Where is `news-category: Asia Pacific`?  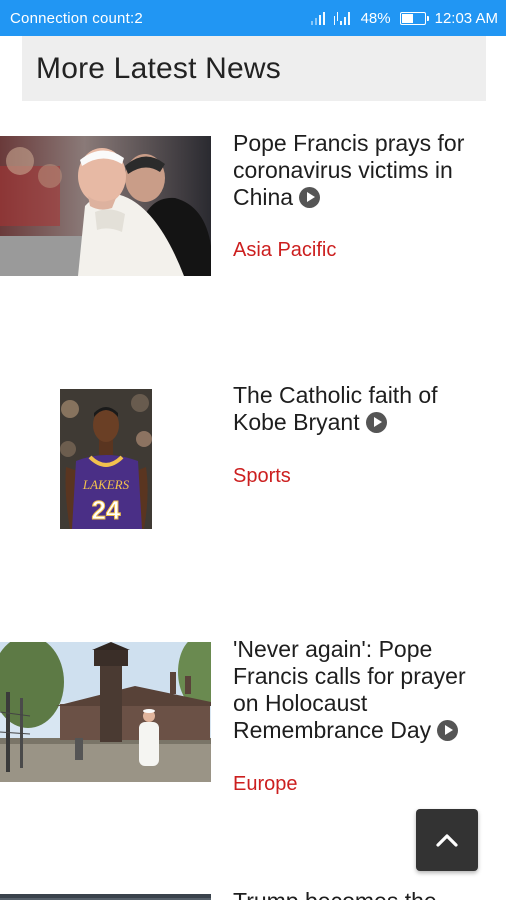 news-category: Asia Pacific is located at coordinates (284, 250).